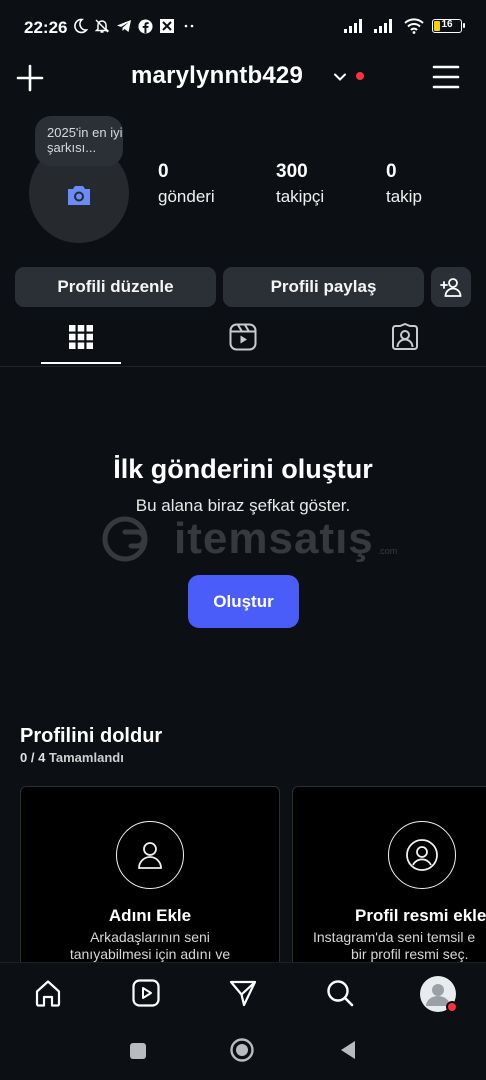 The width and height of the screenshot is (486, 1080). I want to click on profile-fill-progress: 0 / 4 Tamamlandı, so click(72, 757).